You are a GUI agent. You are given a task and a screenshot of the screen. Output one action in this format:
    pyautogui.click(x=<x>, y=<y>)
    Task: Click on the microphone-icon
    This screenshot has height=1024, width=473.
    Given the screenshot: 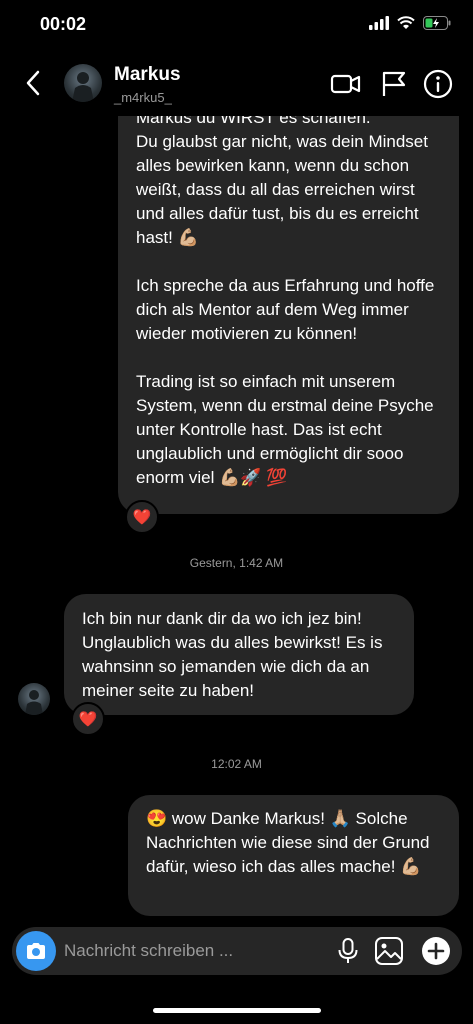 What is the action you would take?
    pyautogui.click(x=348, y=950)
    